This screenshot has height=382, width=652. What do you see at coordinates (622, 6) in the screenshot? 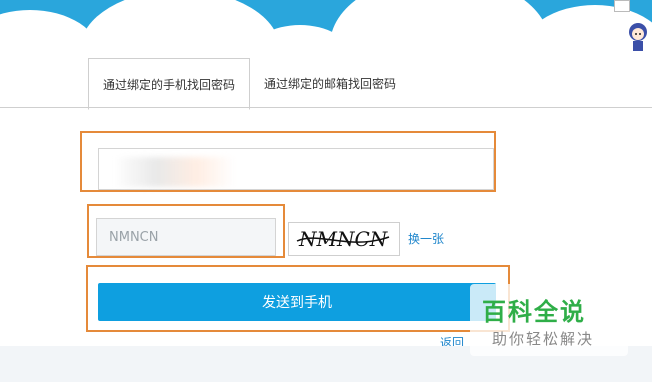
I see `settings-icon` at bounding box center [622, 6].